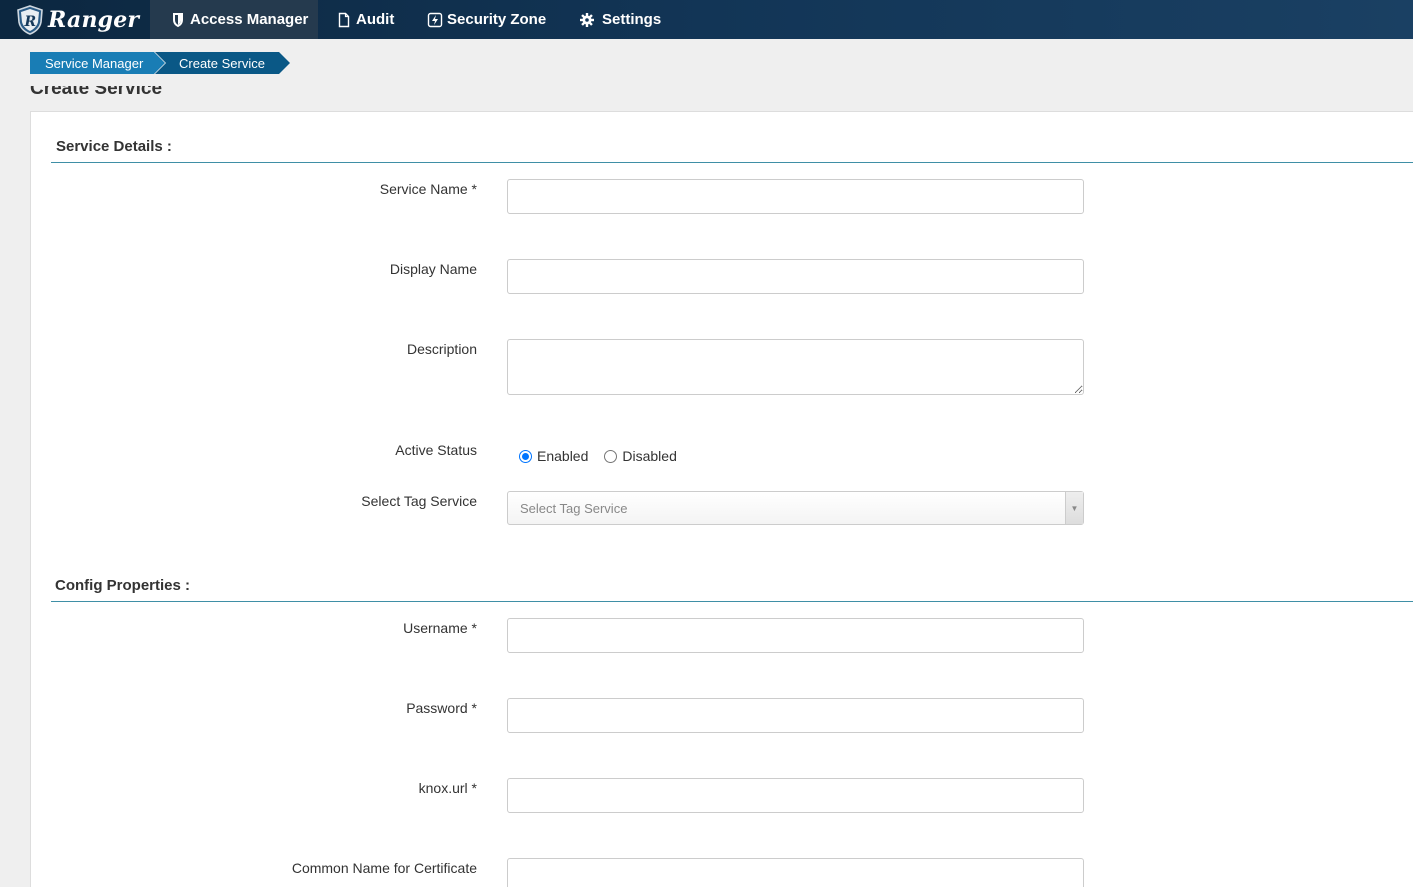  What do you see at coordinates (562, 456) in the screenshot?
I see `enabled-radio-label: Enabled` at bounding box center [562, 456].